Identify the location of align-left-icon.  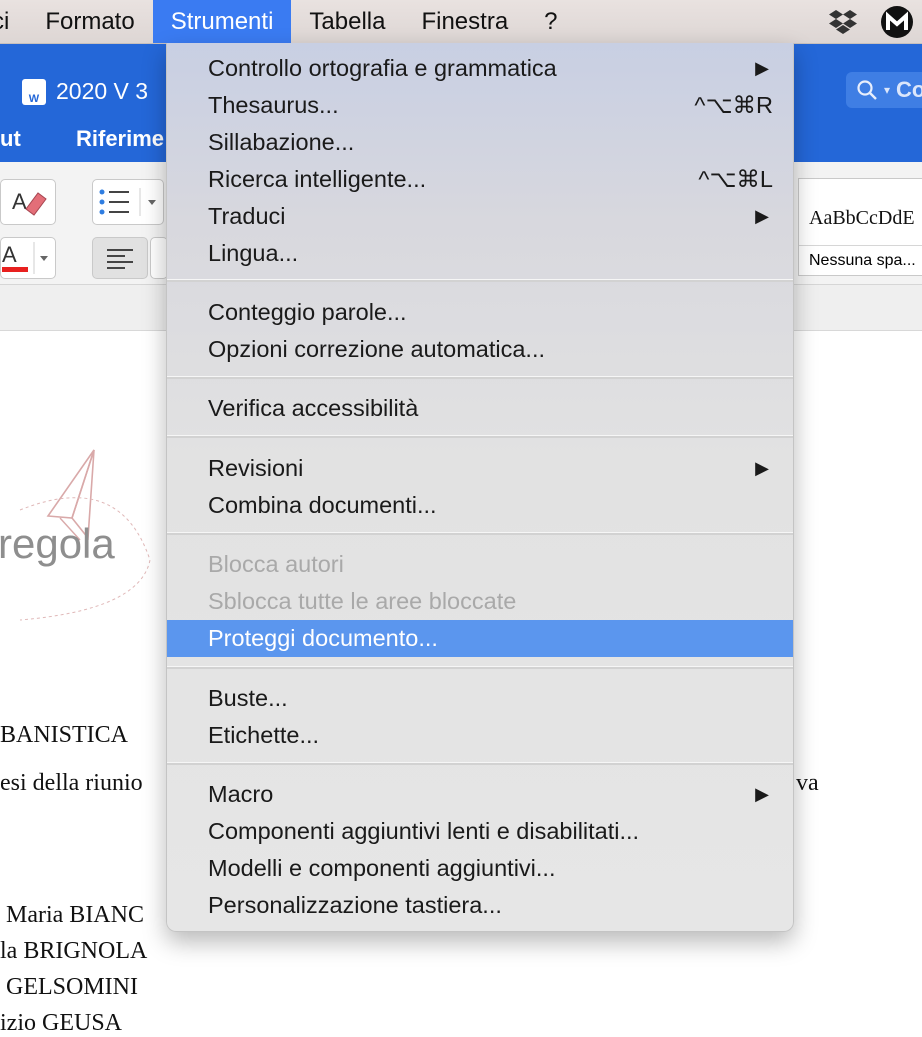
(120, 259).